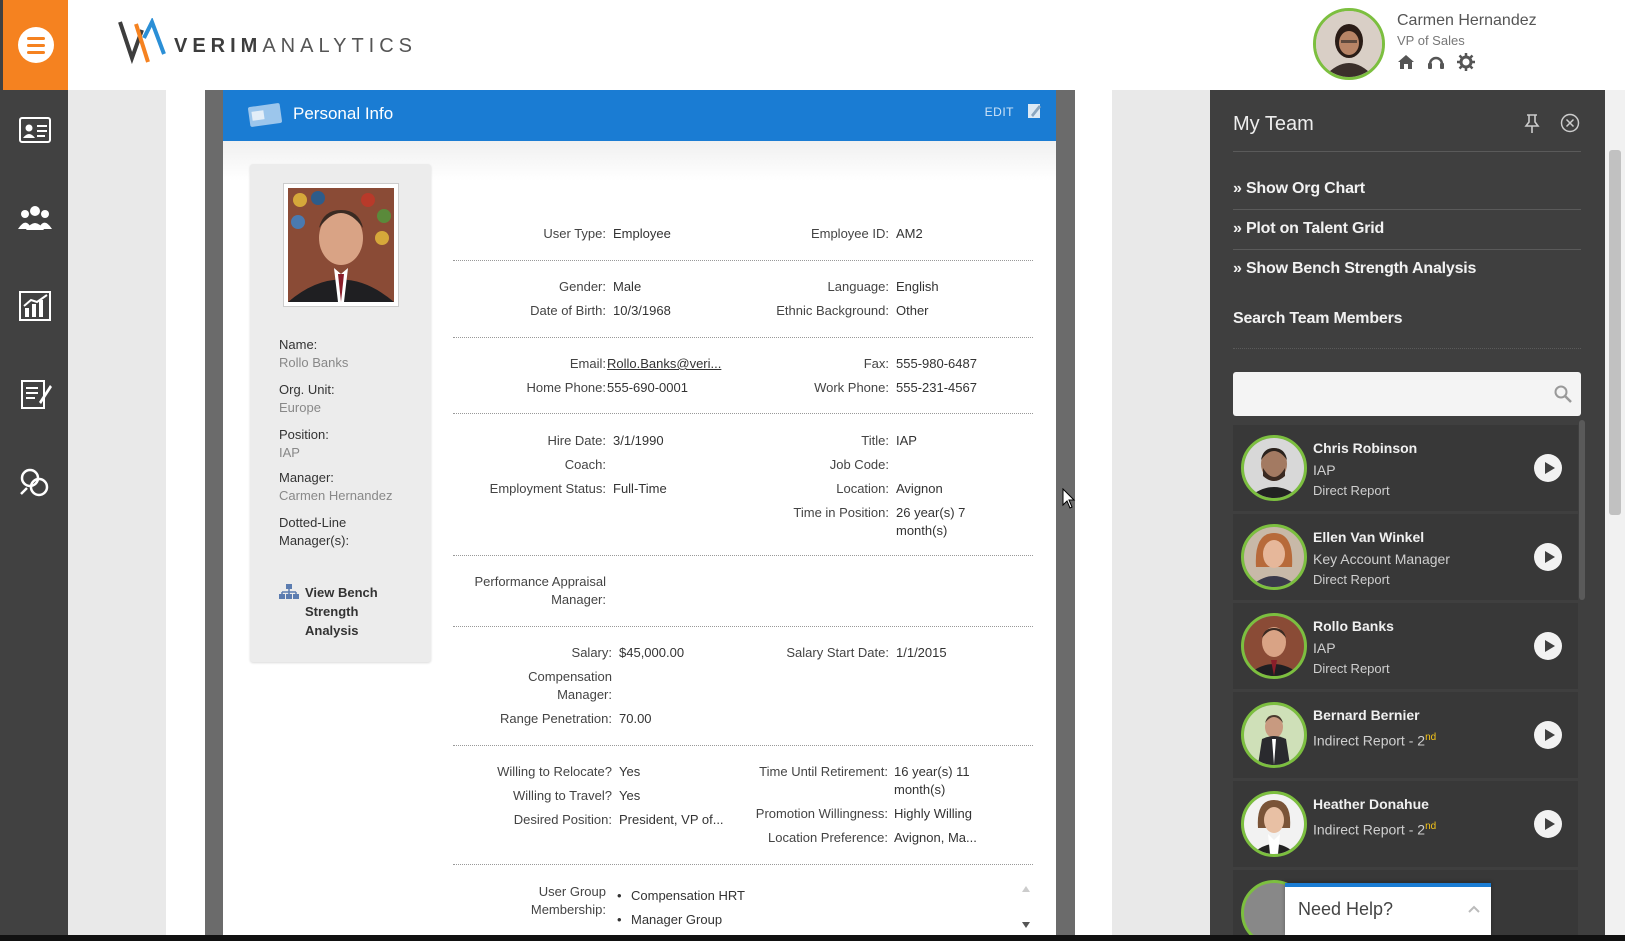 Image resolution: width=1625 pixels, height=941 pixels. What do you see at coordinates (1582, 510) in the screenshot?
I see `team-list-scrollbar` at bounding box center [1582, 510].